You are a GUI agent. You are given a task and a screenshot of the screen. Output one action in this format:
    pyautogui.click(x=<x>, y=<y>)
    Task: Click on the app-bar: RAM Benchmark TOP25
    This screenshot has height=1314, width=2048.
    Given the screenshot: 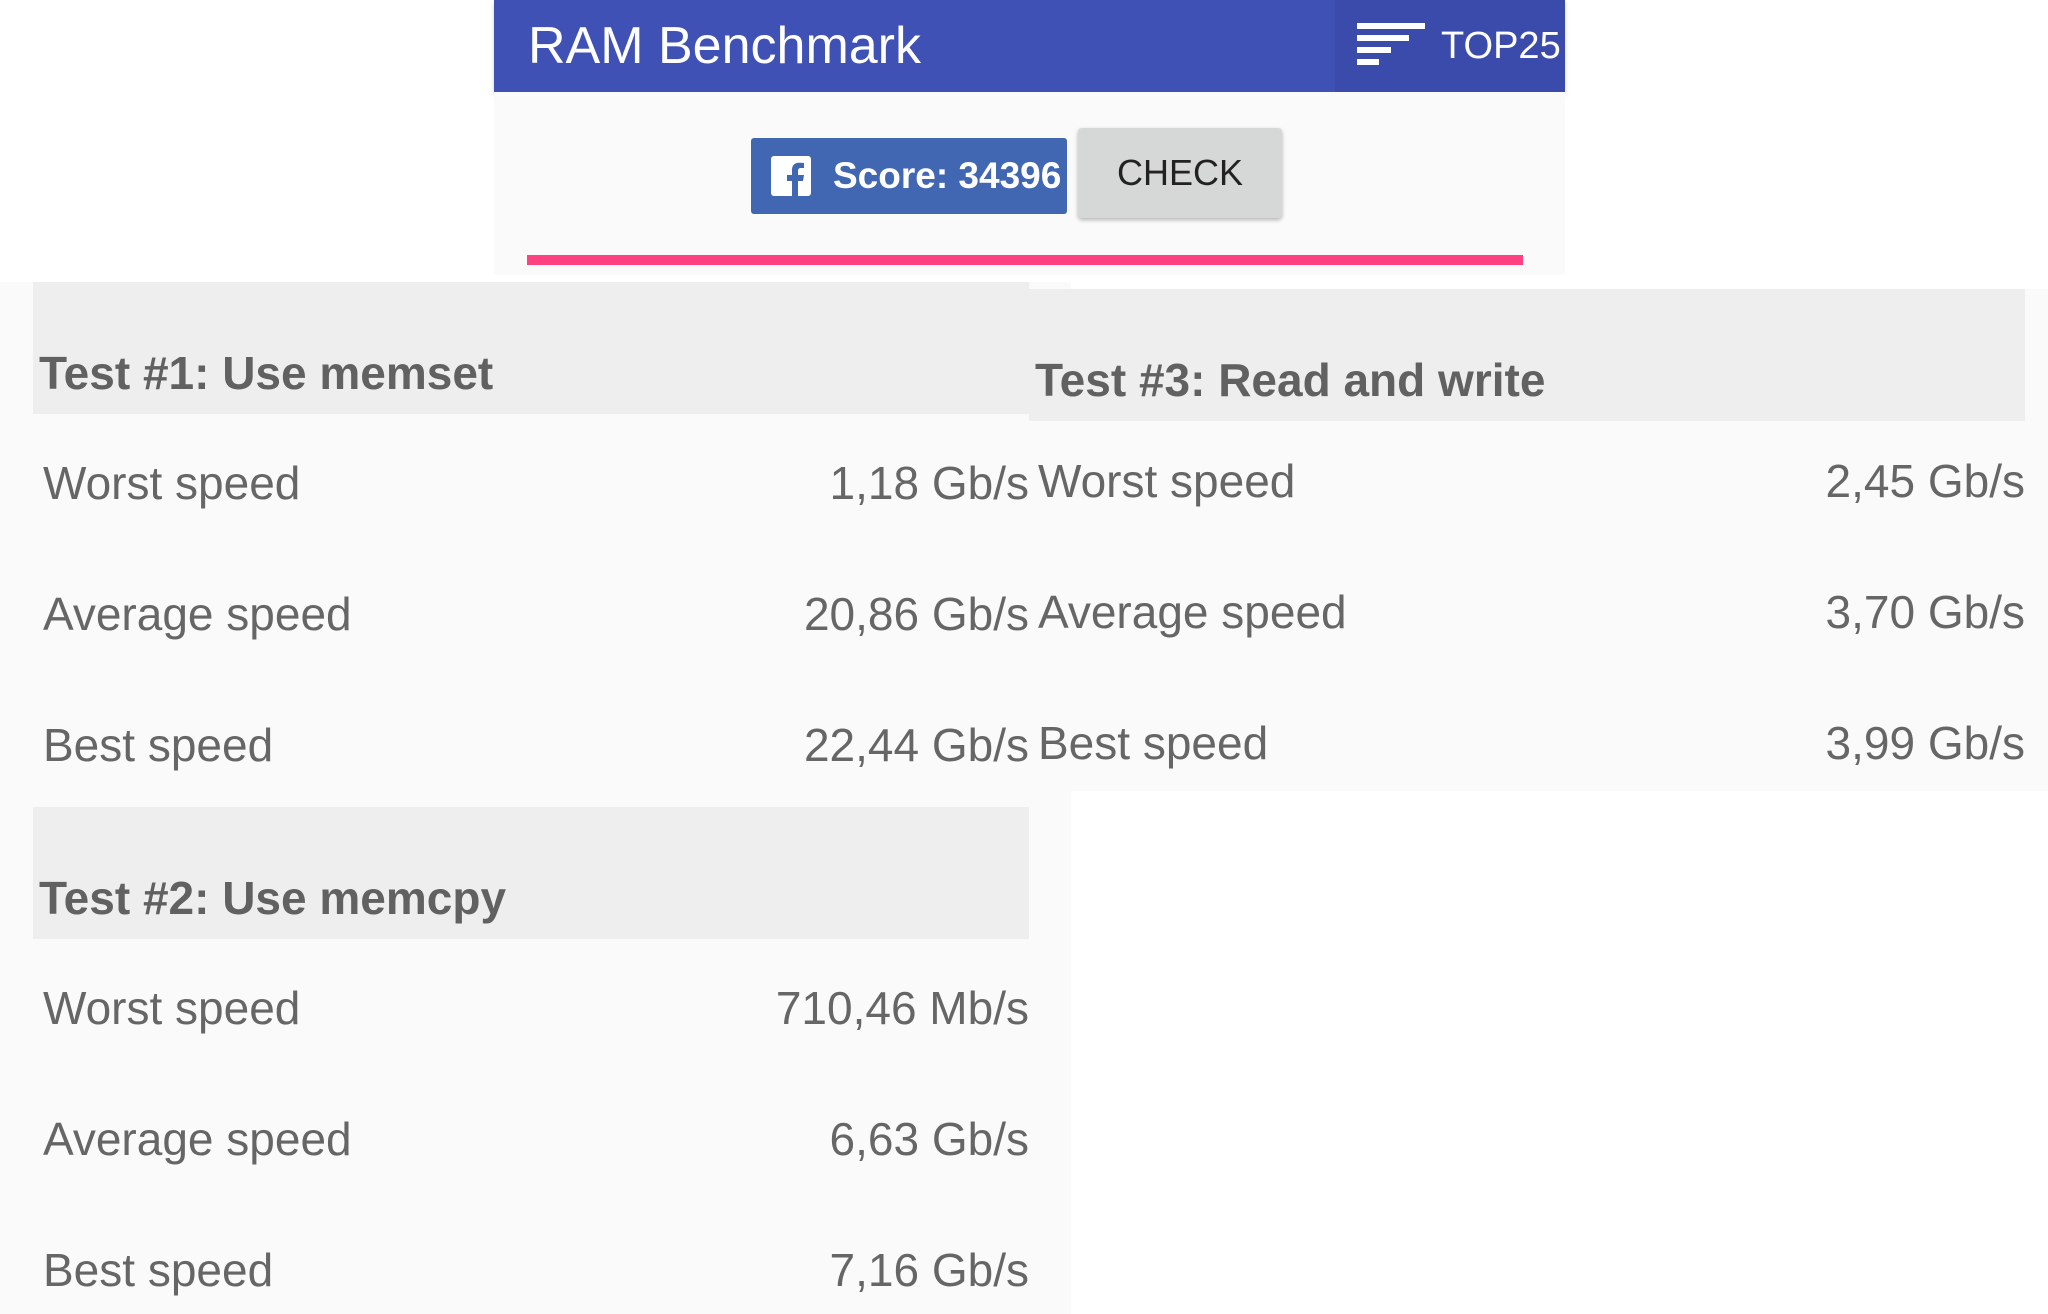 What is the action you would take?
    pyautogui.click(x=1029, y=46)
    